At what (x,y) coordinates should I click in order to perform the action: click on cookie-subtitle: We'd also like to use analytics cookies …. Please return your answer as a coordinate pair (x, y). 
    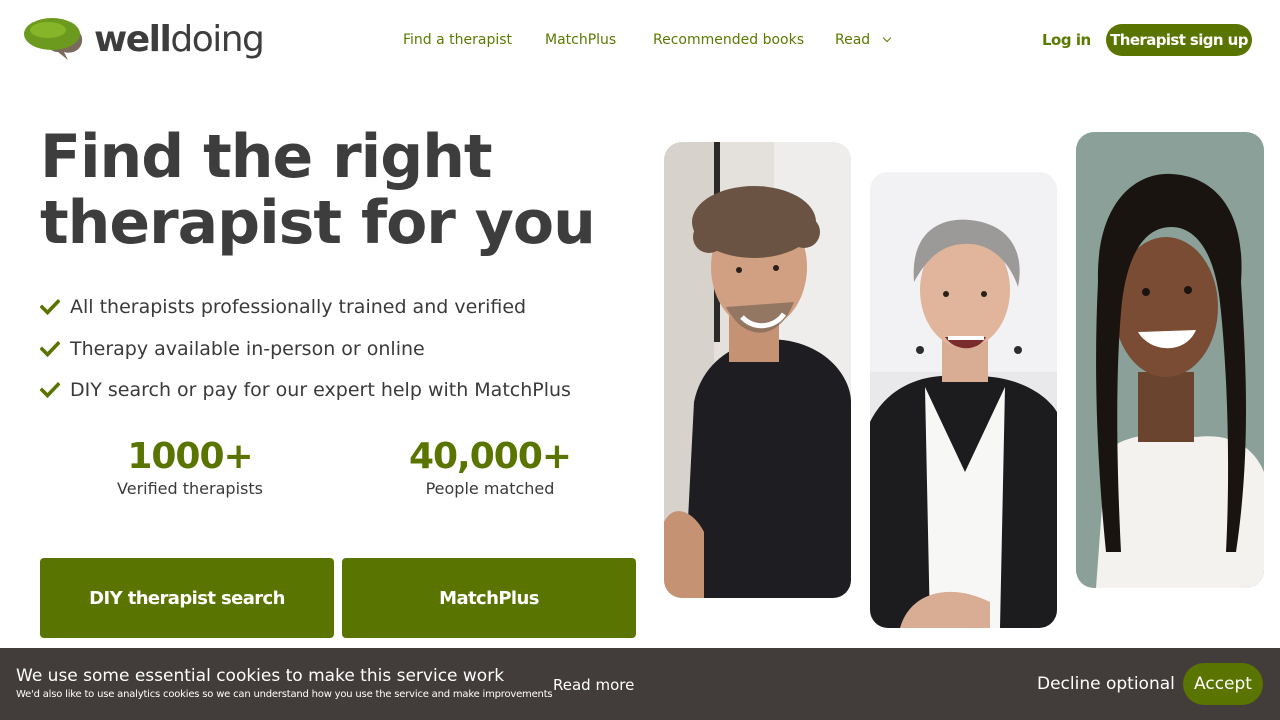
    Looking at the image, I should click on (284, 694).